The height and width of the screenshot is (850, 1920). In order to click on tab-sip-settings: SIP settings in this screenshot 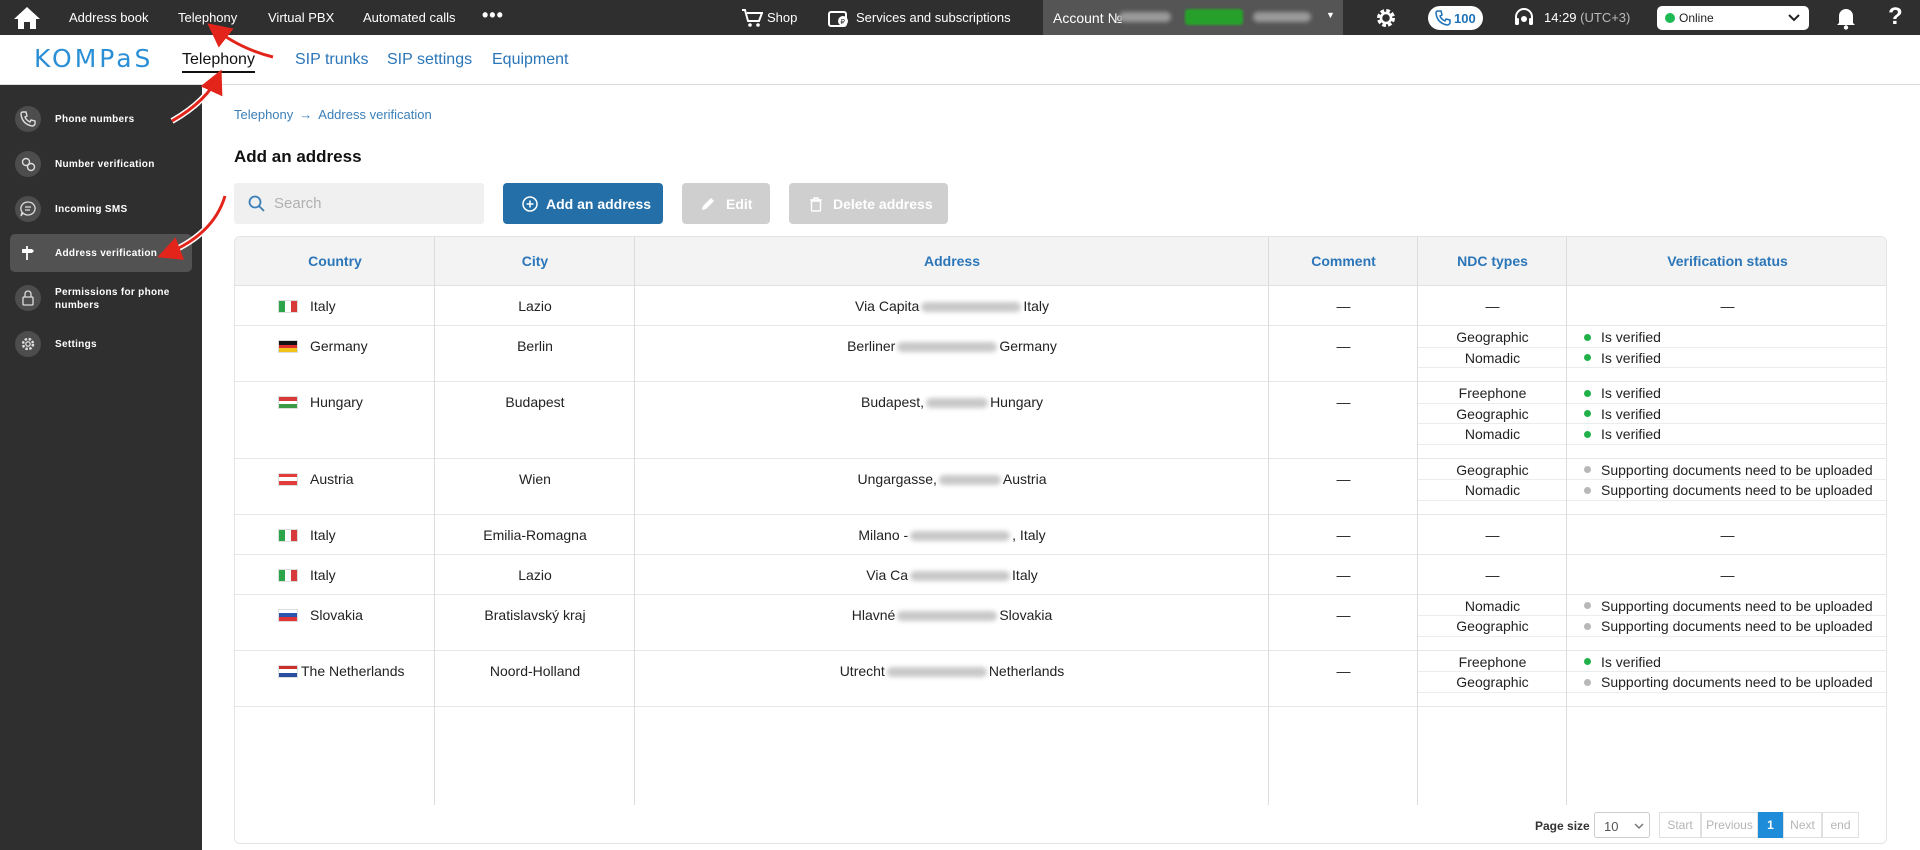, I will do `click(429, 60)`.